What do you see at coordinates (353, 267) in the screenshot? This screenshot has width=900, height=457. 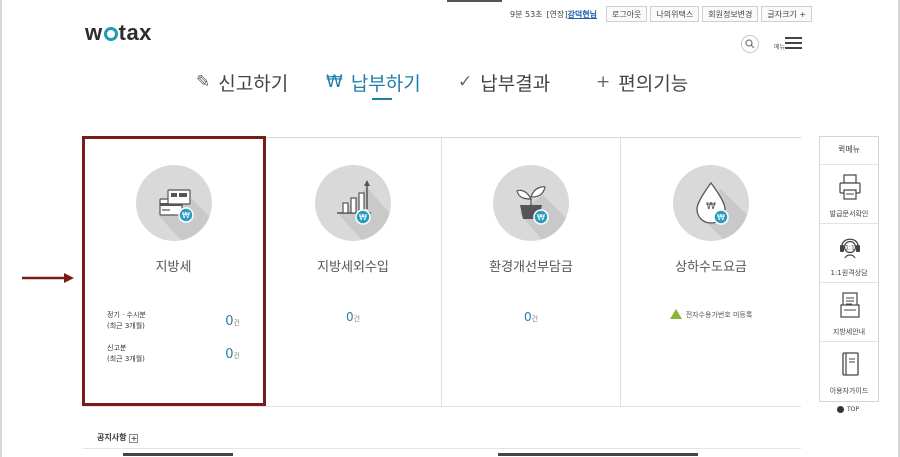 I see `card-non-tax-revenue-title: 지방세외수입` at bounding box center [353, 267].